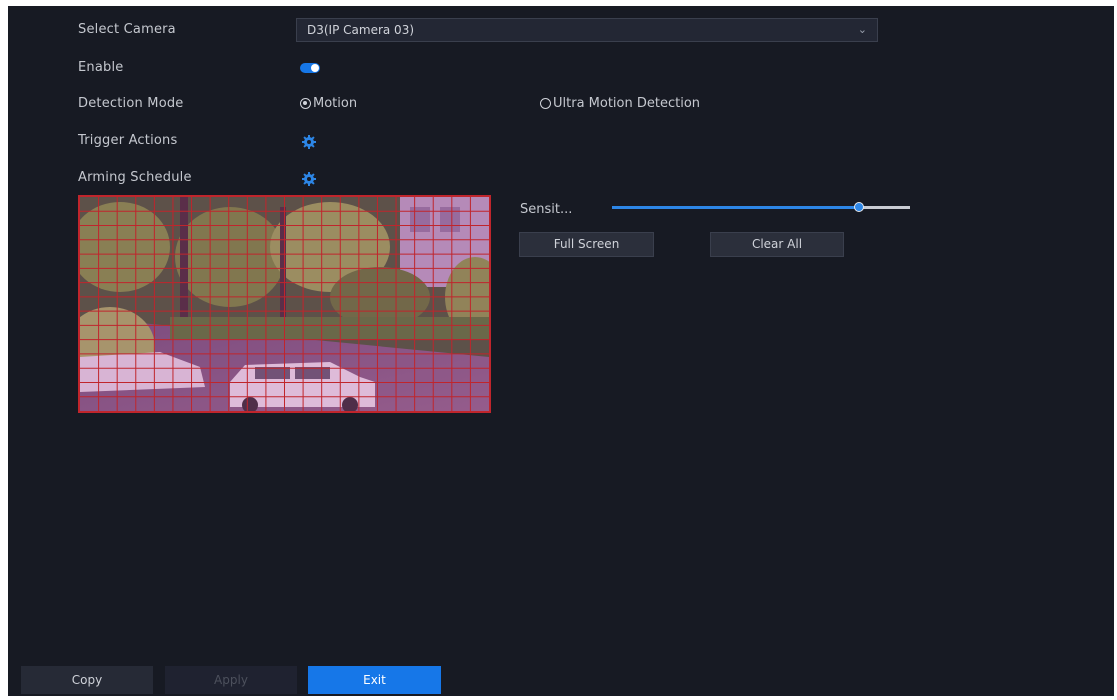 This screenshot has width=1117, height=700. I want to click on chevron-down-icon: ⌄, so click(862, 29).